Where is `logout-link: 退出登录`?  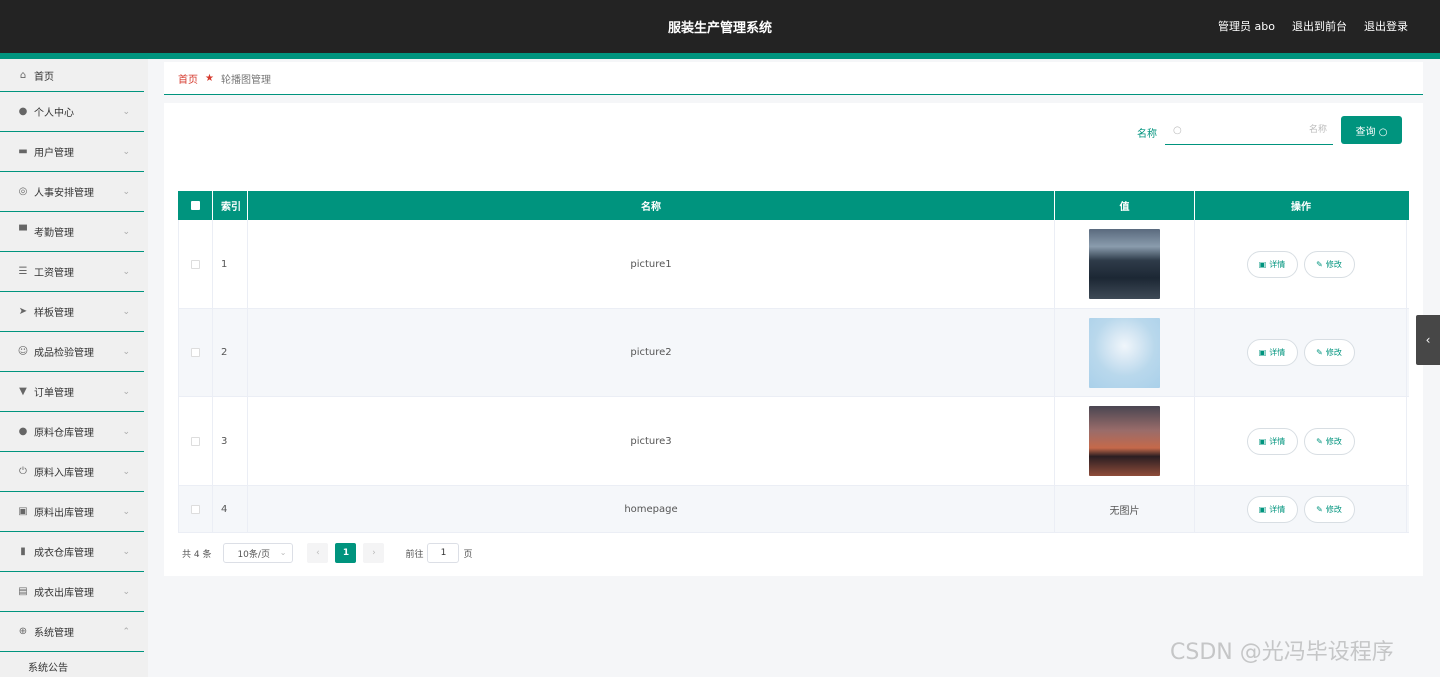
logout-link: 退出登录 is located at coordinates (1386, 26).